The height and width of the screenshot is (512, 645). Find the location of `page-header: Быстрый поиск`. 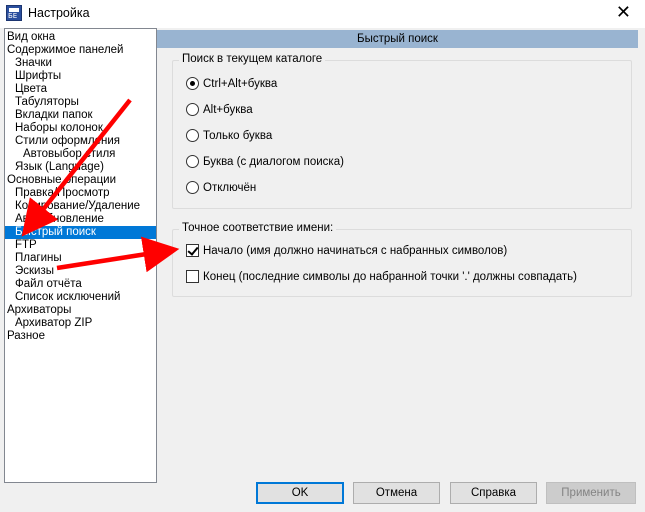

page-header: Быстрый поиск is located at coordinates (397, 39).